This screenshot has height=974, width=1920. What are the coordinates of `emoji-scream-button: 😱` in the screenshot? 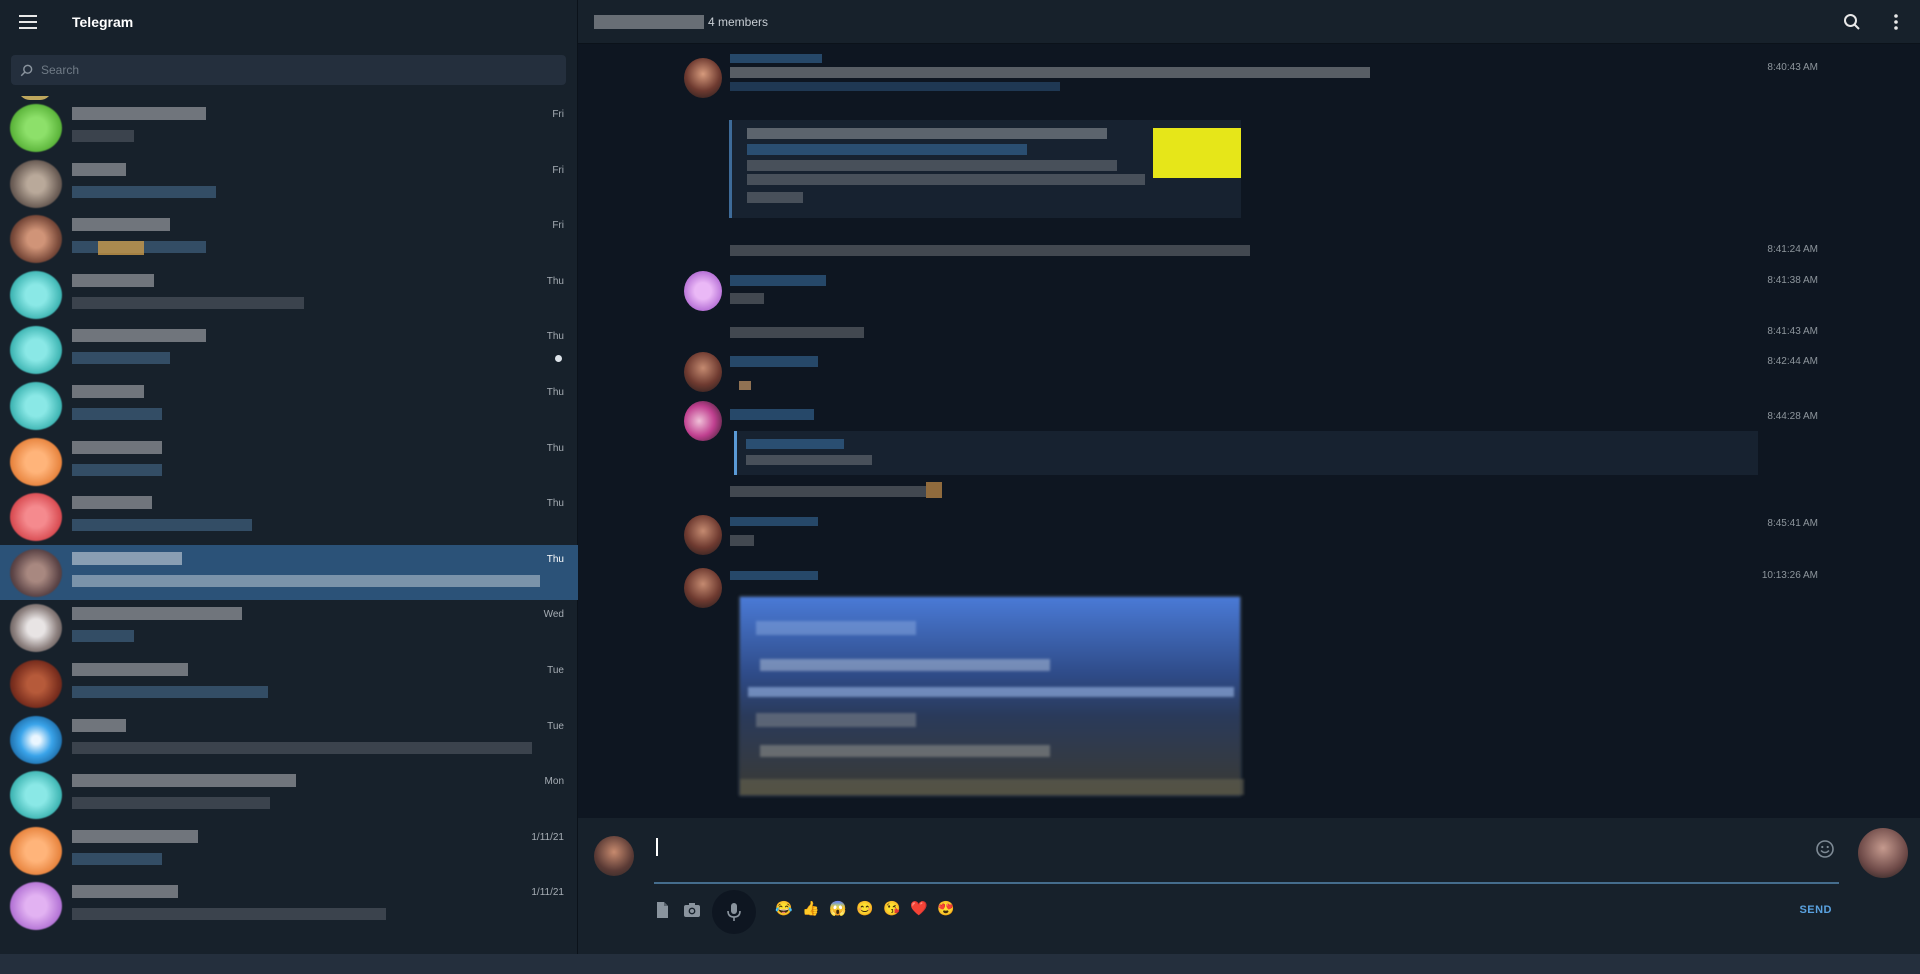 It's located at (838, 908).